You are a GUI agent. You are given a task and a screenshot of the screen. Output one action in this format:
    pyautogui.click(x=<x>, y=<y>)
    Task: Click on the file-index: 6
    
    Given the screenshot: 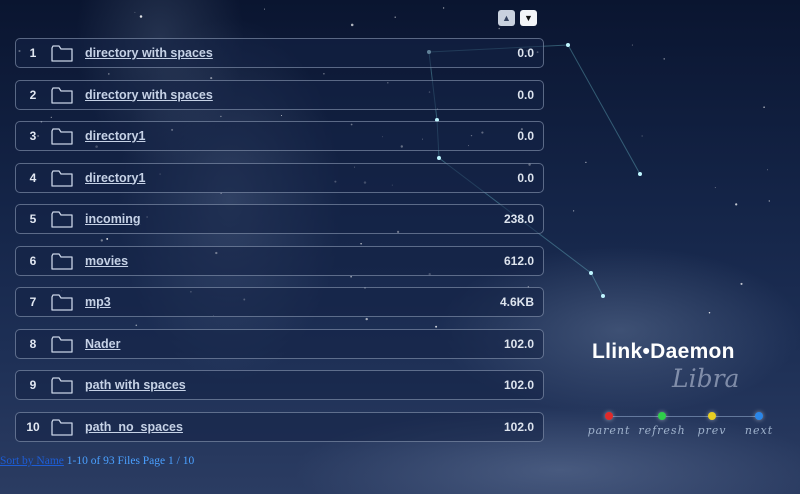 What is the action you would take?
    pyautogui.click(x=33, y=260)
    